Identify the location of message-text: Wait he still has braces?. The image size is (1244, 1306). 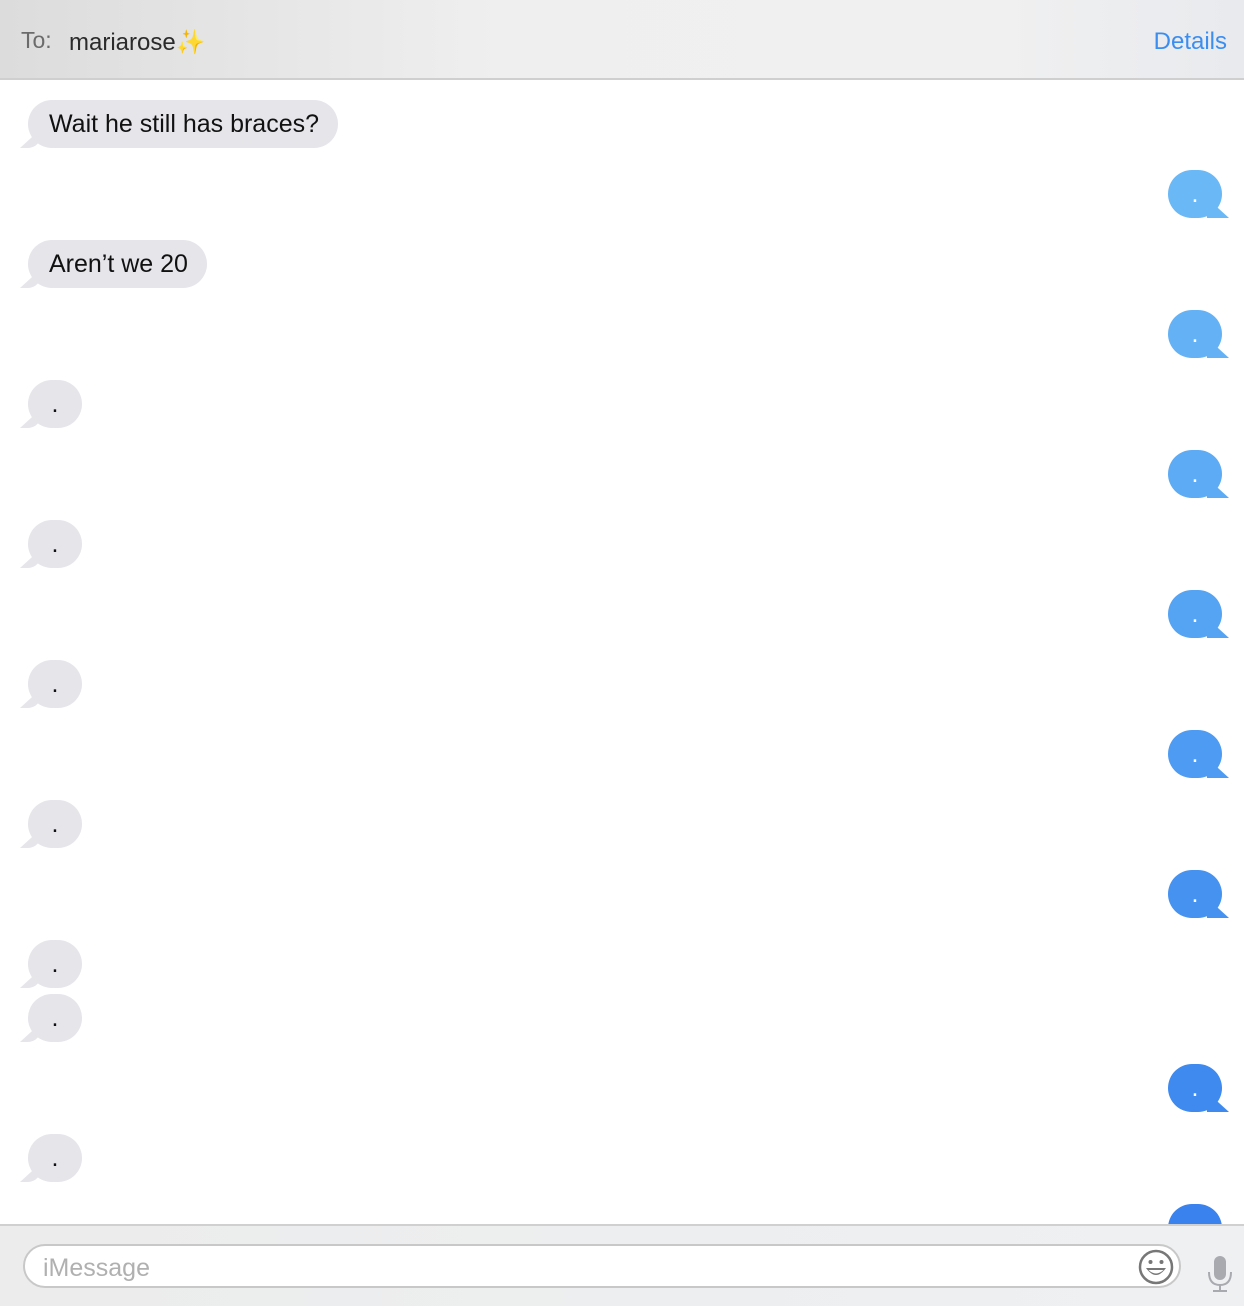
(184, 124).